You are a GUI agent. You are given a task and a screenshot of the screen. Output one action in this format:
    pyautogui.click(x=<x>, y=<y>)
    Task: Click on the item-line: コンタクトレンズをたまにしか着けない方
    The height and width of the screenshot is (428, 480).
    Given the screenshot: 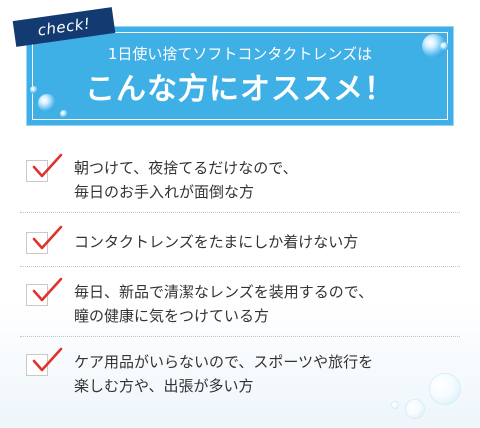 What is the action you would take?
    pyautogui.click(x=216, y=242)
    